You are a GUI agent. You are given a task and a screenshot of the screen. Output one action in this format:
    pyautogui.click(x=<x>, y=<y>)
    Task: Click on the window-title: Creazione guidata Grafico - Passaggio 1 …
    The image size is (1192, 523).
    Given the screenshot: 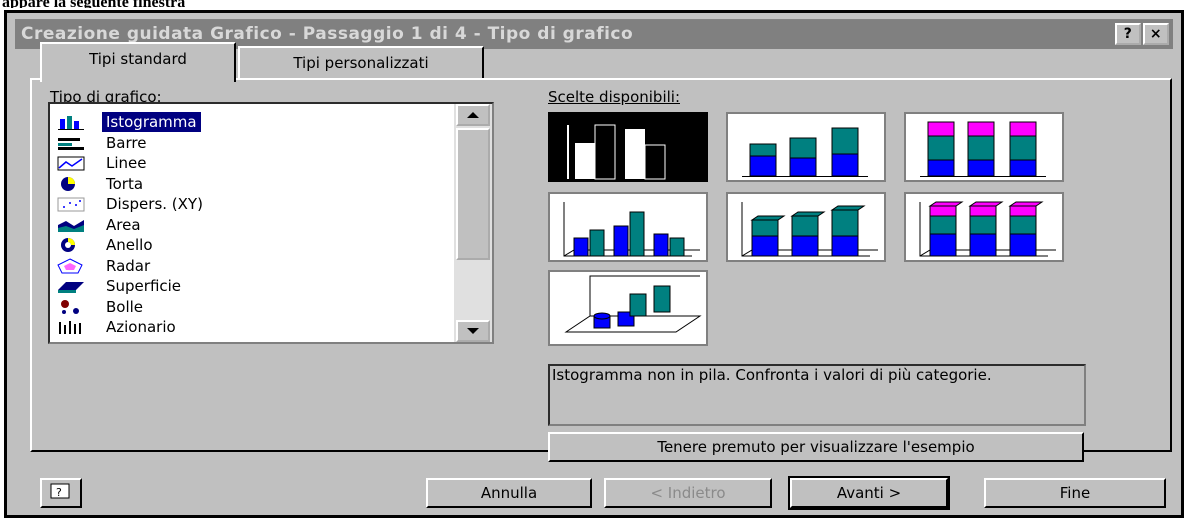 What is the action you would take?
    pyautogui.click(x=327, y=34)
    